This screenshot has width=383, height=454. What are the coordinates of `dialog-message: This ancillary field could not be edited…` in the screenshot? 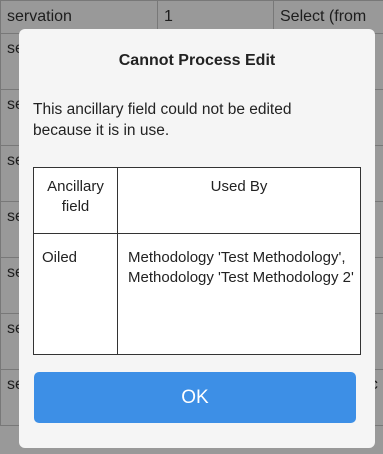 It's located at (162, 120).